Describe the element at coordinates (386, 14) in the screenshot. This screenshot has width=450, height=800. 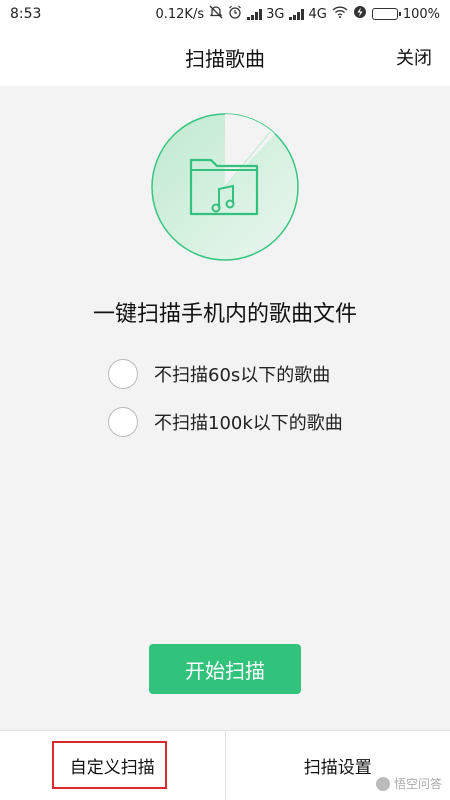
I see `battery-icon` at that location.